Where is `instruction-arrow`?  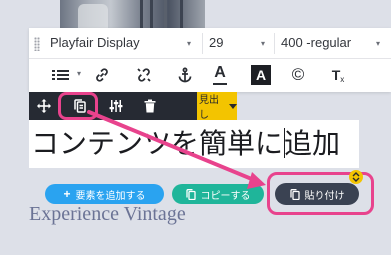
instruction-arrow is located at coordinates (176, 149).